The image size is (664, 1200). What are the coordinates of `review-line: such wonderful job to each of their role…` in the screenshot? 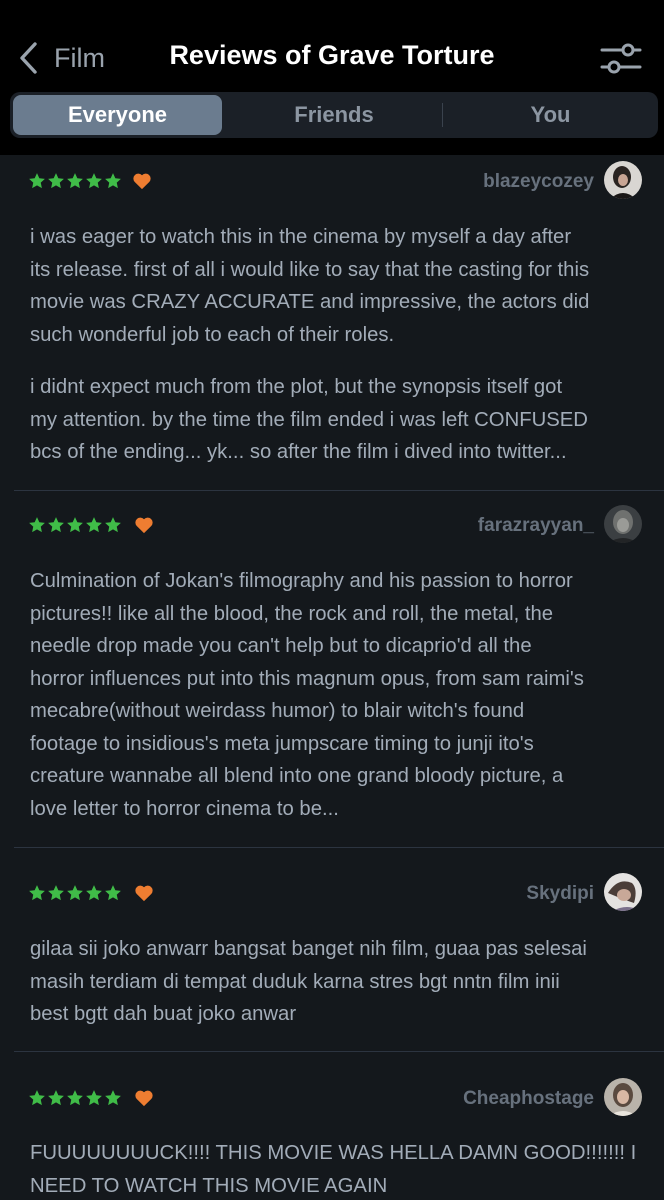 It's located at (212, 334).